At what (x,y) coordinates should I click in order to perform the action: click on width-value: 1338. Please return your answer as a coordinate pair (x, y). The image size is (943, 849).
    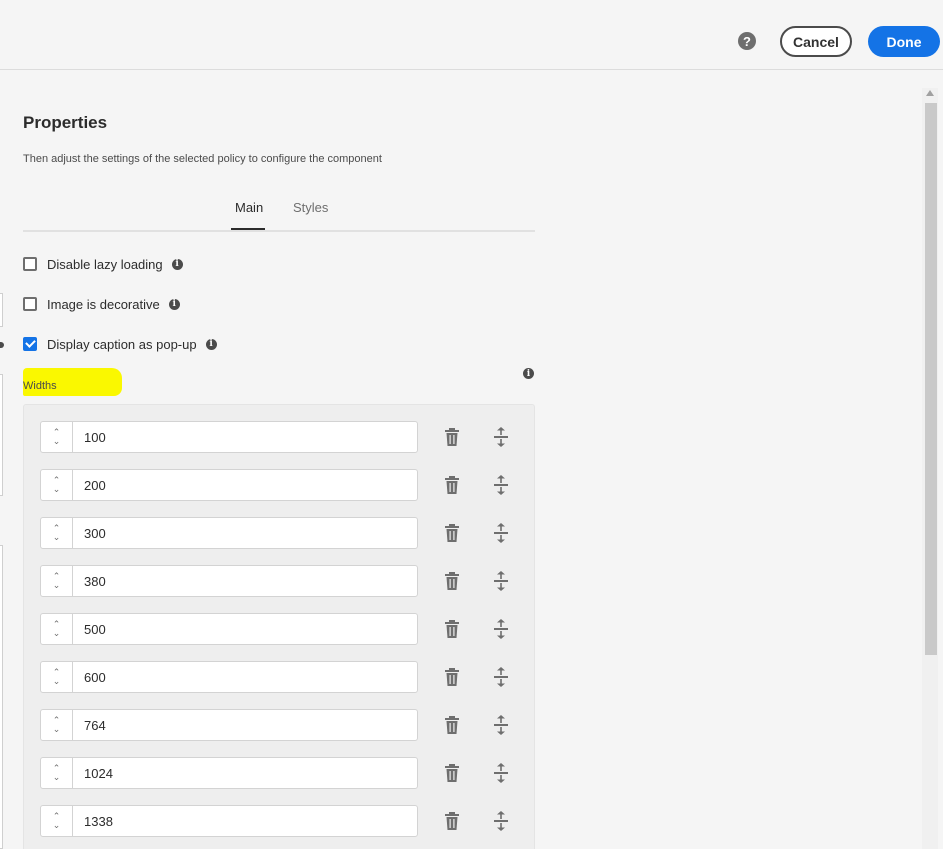
    Looking at the image, I should click on (98, 821).